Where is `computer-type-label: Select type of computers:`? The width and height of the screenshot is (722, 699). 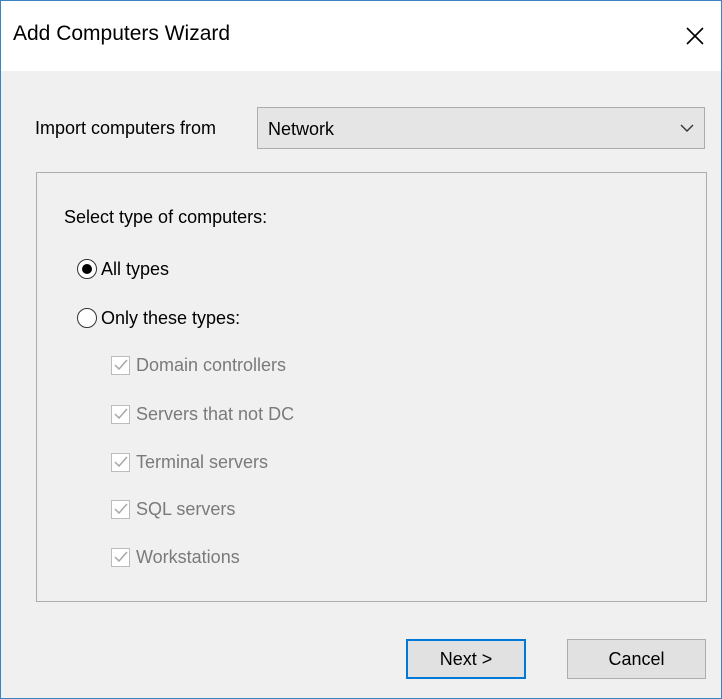
computer-type-label: Select type of computers: is located at coordinates (166, 217).